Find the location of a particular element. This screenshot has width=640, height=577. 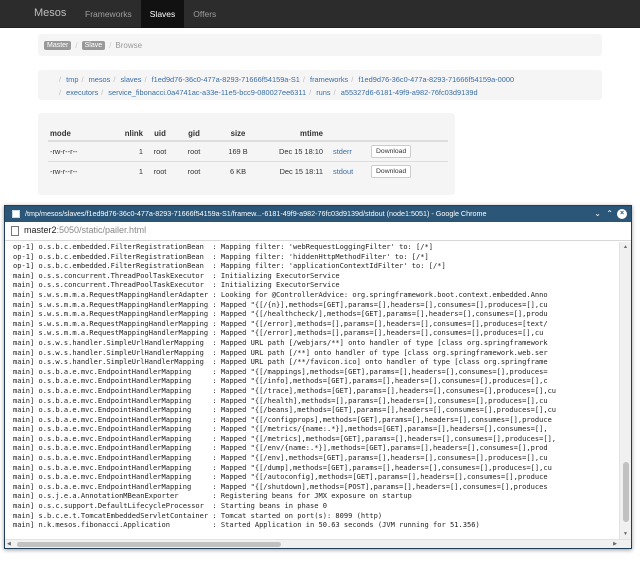

address-url: master2:5050/static/pailer.html is located at coordinates (85, 230).